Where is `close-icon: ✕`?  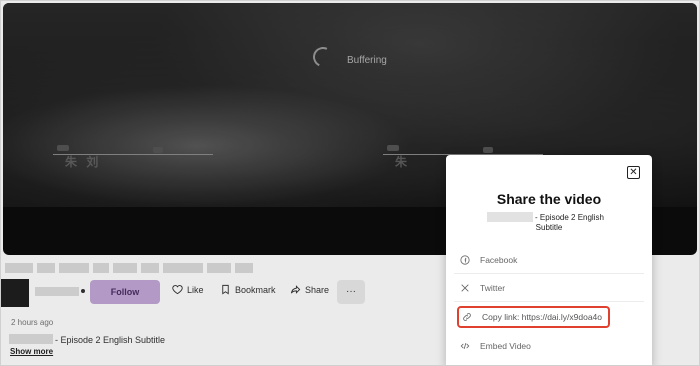 close-icon: ✕ is located at coordinates (633, 172).